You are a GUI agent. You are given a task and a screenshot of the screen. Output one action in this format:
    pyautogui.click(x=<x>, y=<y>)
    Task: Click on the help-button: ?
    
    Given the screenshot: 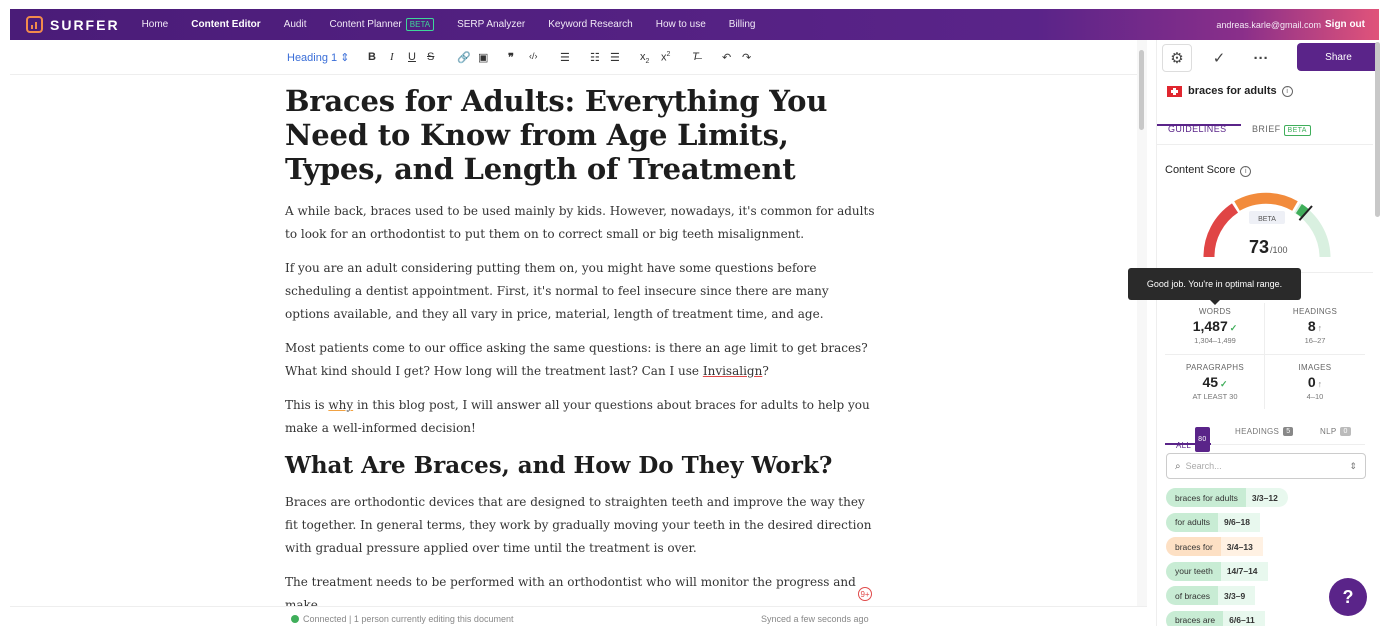 What is the action you would take?
    pyautogui.click(x=1348, y=597)
    